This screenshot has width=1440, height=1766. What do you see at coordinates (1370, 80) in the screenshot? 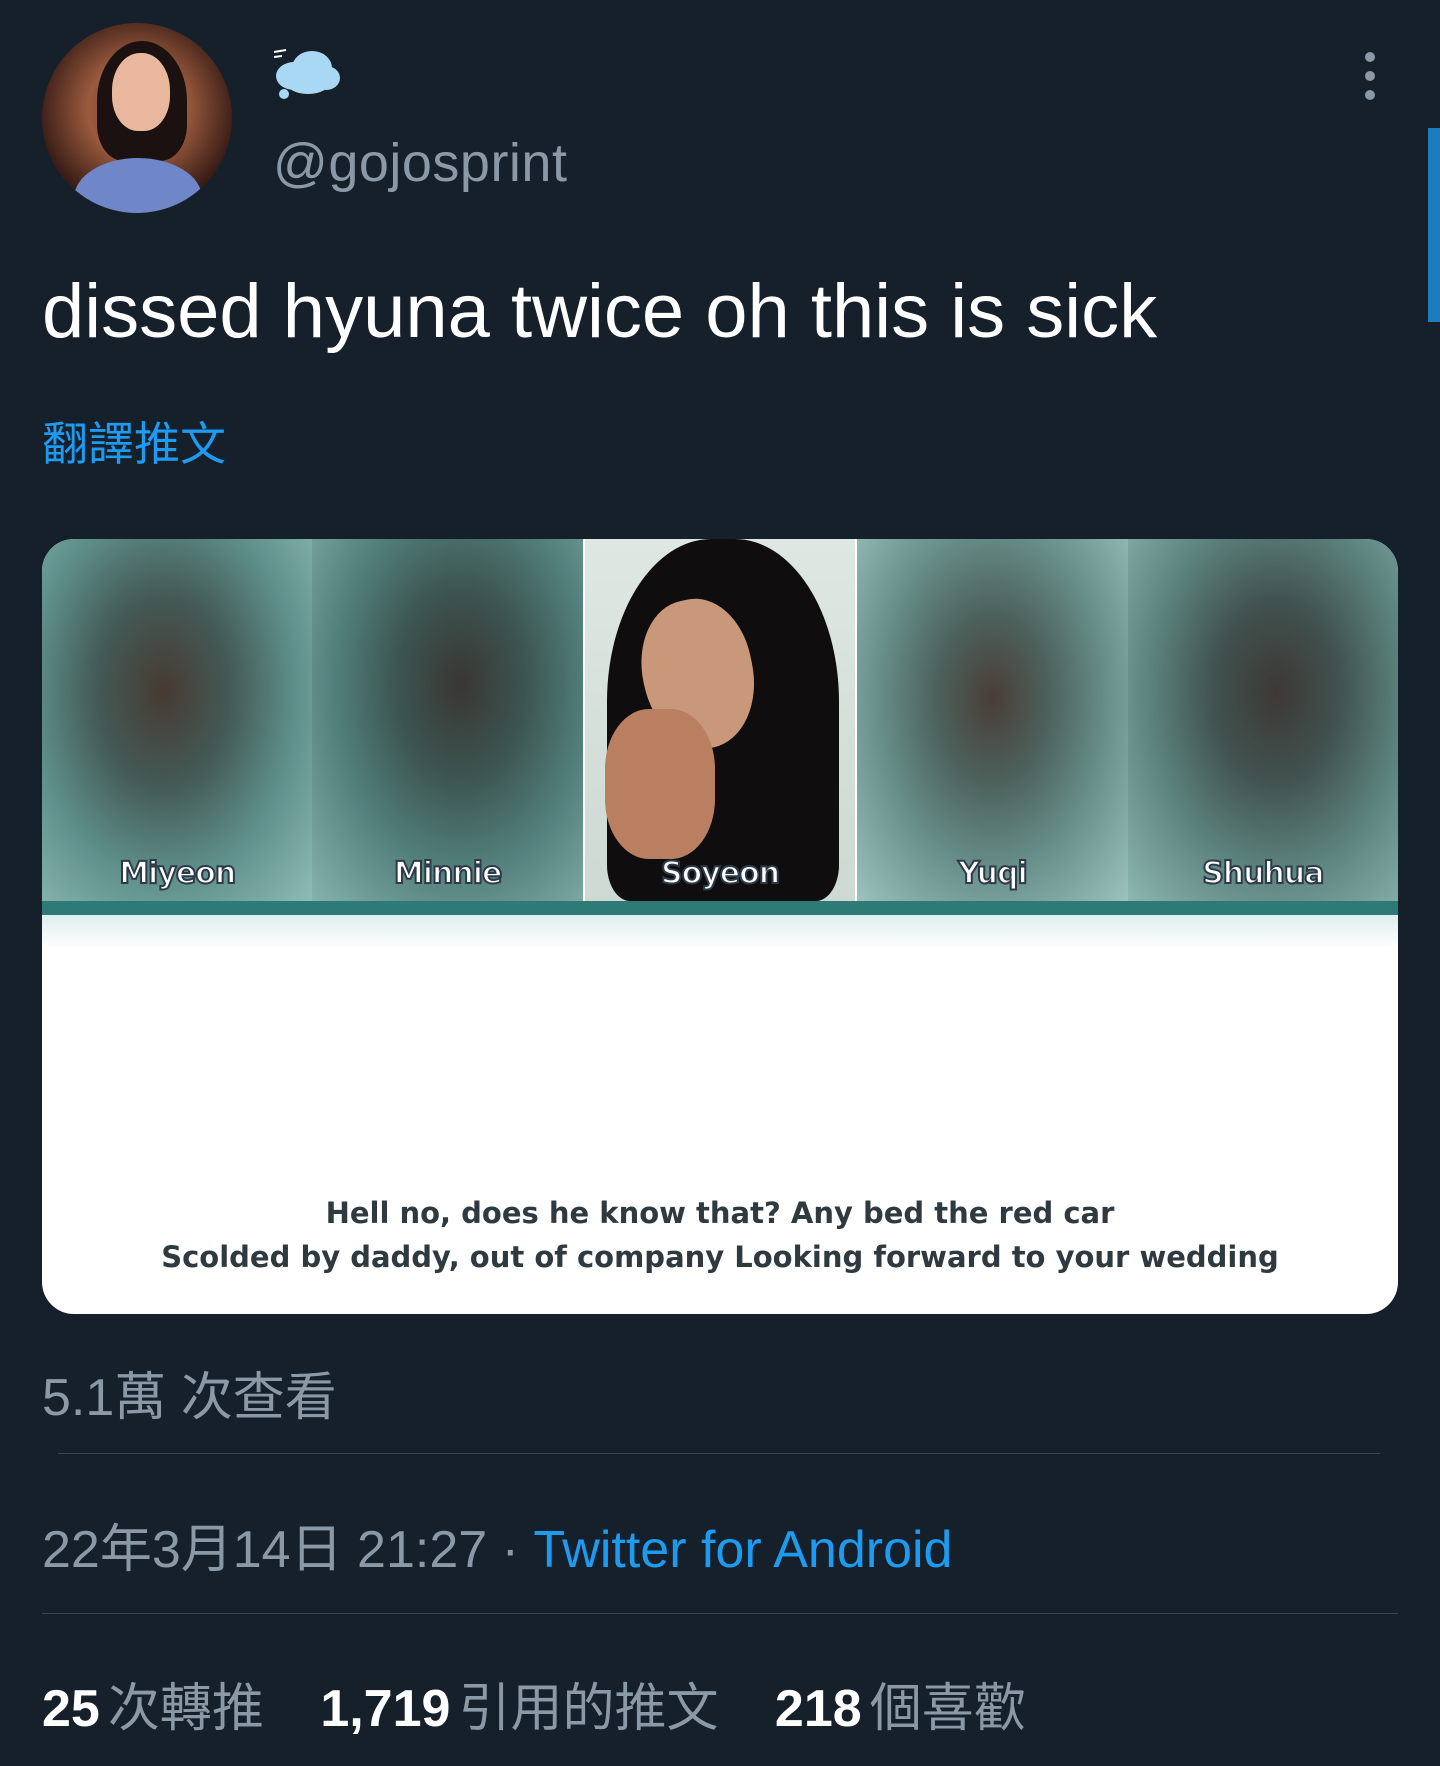
I see `more-vertical-icon` at bounding box center [1370, 80].